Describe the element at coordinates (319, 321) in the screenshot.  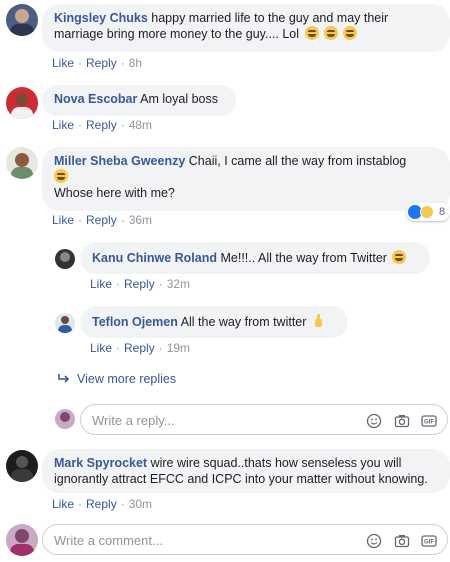
I see `thumbs-up-emoji-icon` at that location.